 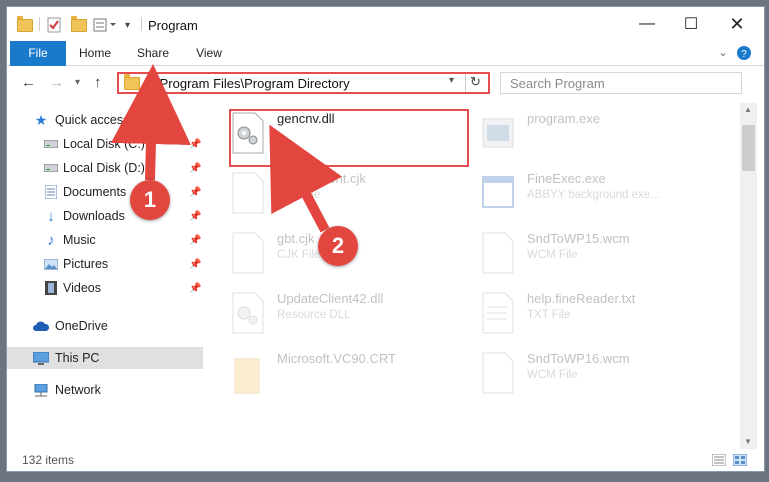 What do you see at coordinates (105, 144) in the screenshot?
I see `sidebar-item-local-disk-c: Local Disk (C:) 📌` at bounding box center [105, 144].